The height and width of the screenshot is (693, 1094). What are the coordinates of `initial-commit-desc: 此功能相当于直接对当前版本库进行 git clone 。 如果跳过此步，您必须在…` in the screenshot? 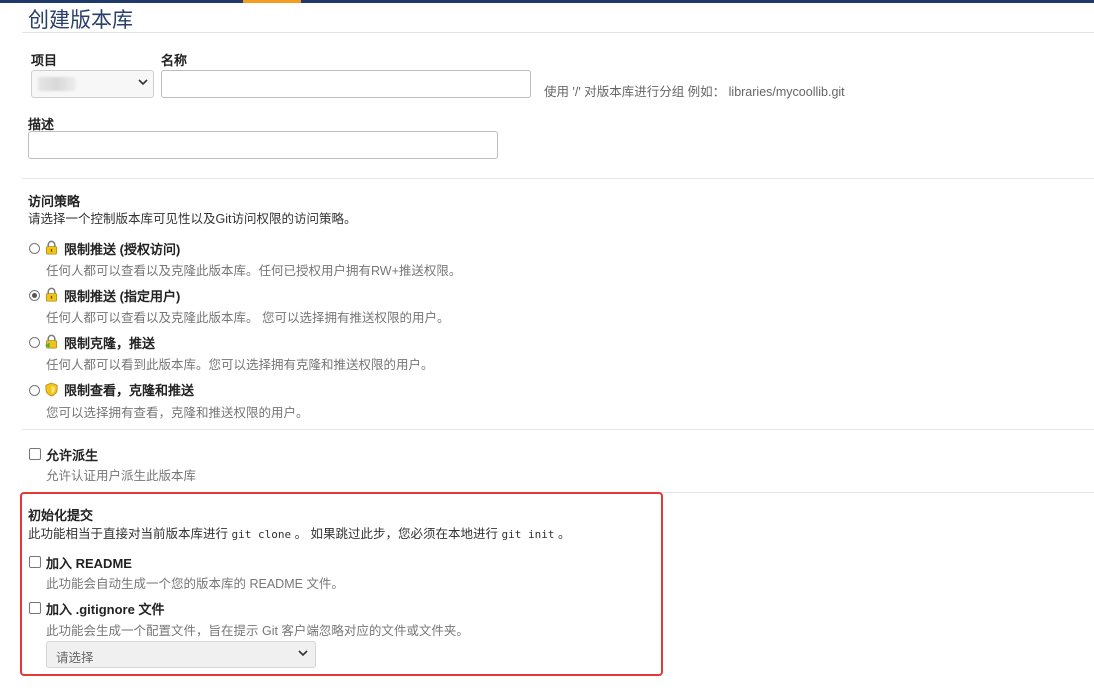 It's located at (299, 534).